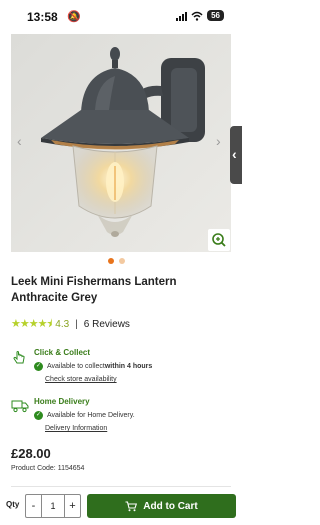 The image size is (320, 525). Describe the element at coordinates (215, 15) in the screenshot. I see `battery-icon: 56` at that location.